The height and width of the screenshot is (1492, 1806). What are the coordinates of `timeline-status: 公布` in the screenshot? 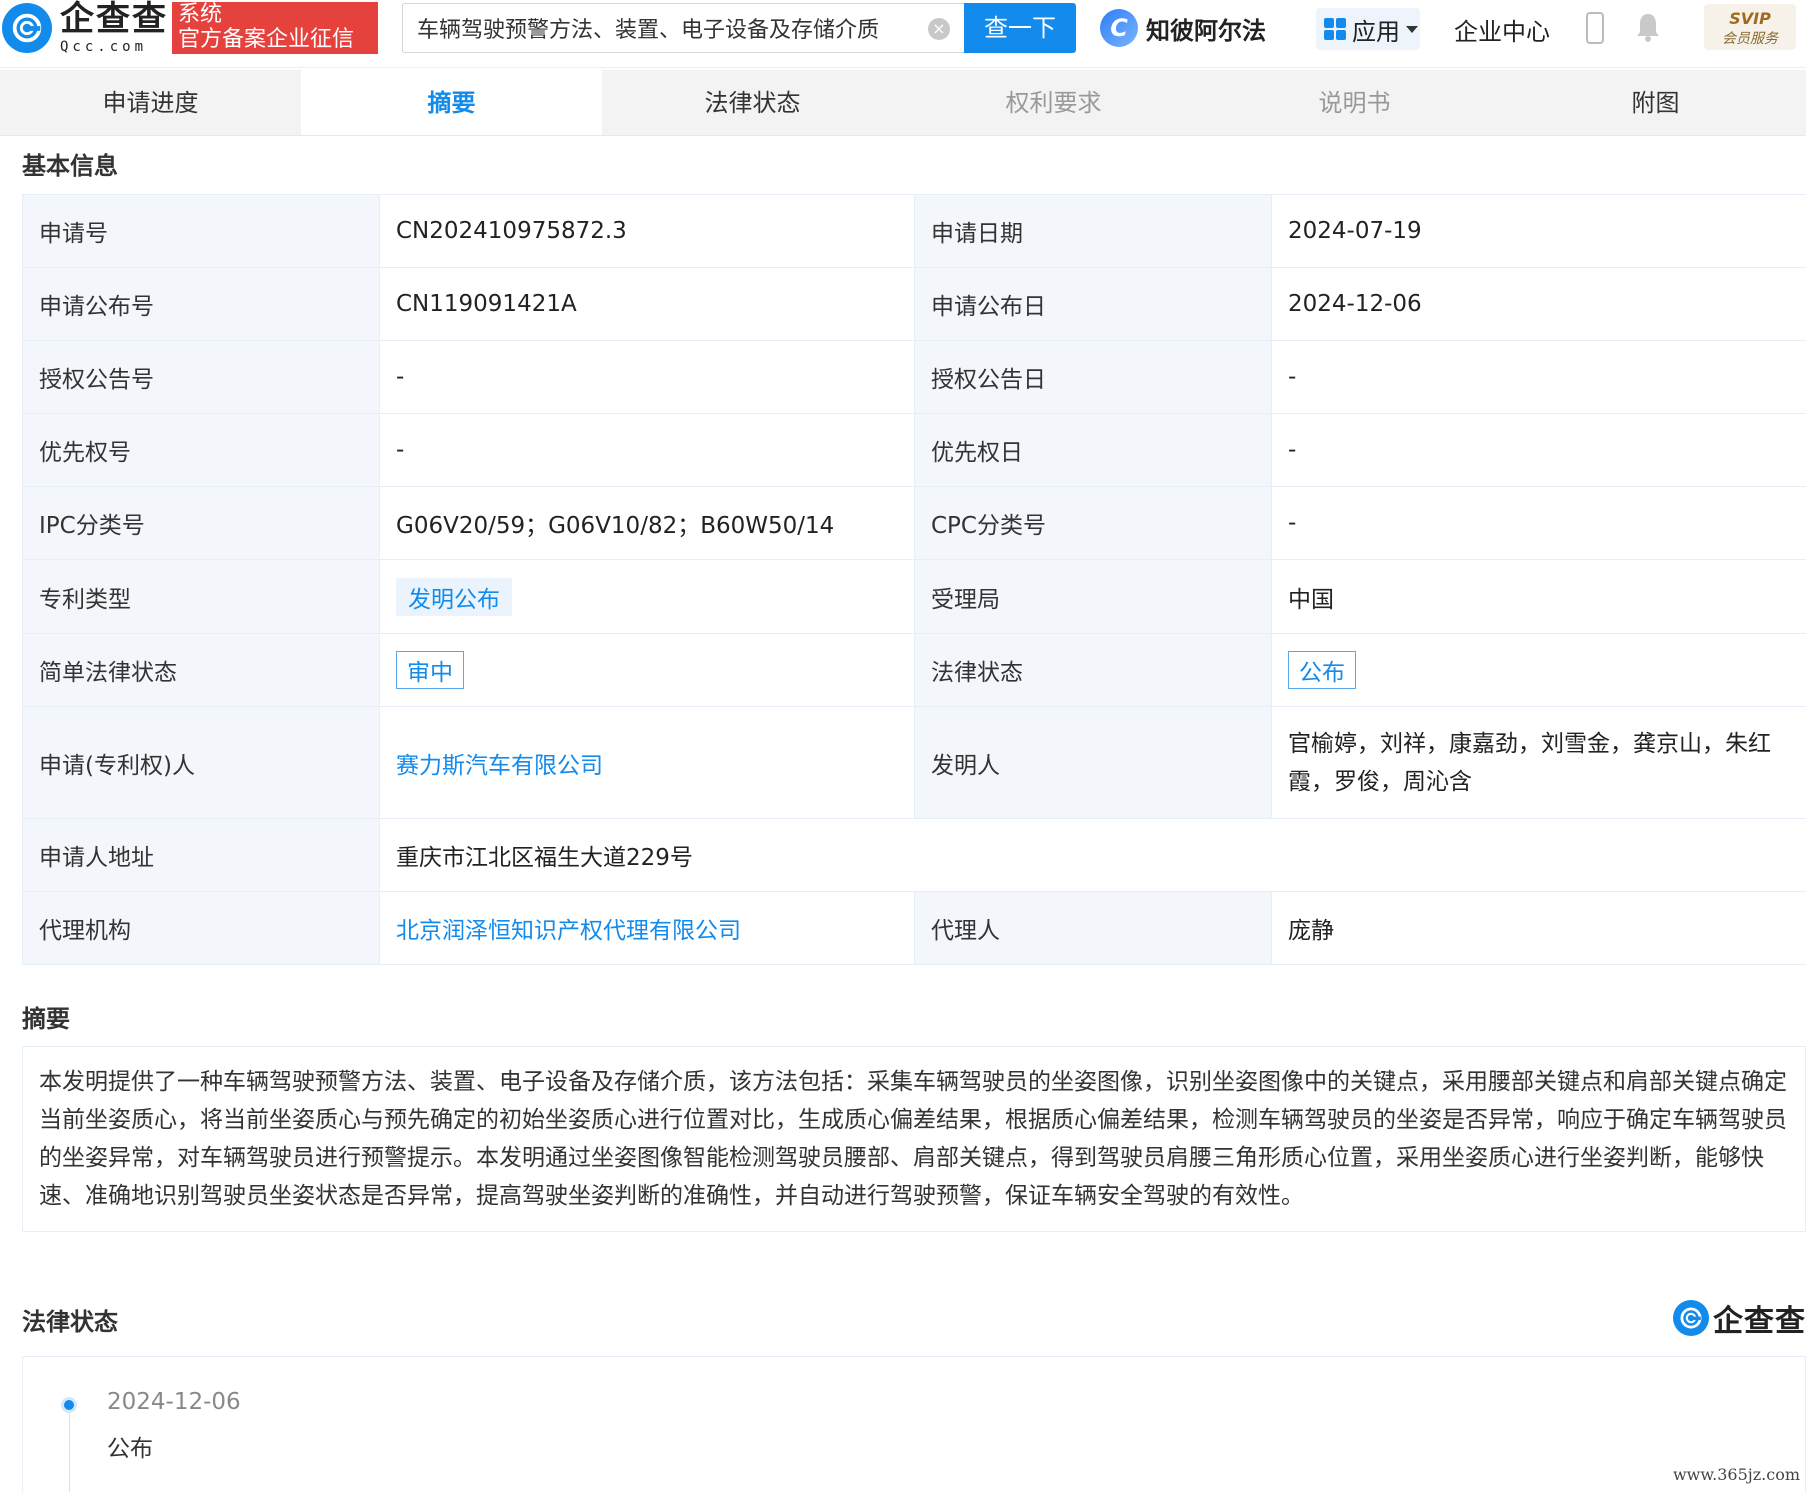 It's located at (130, 1449).